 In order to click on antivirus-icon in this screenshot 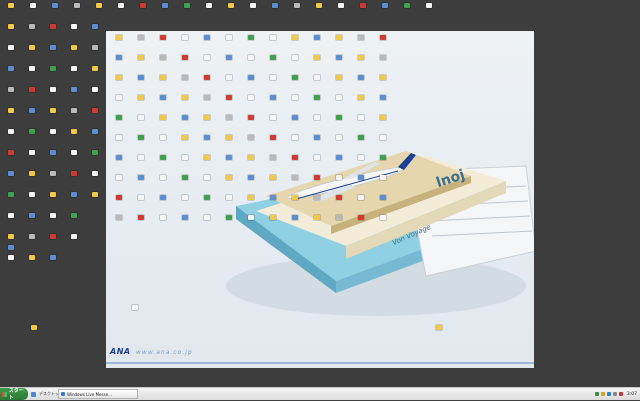, I will do `click(620, 394)`.